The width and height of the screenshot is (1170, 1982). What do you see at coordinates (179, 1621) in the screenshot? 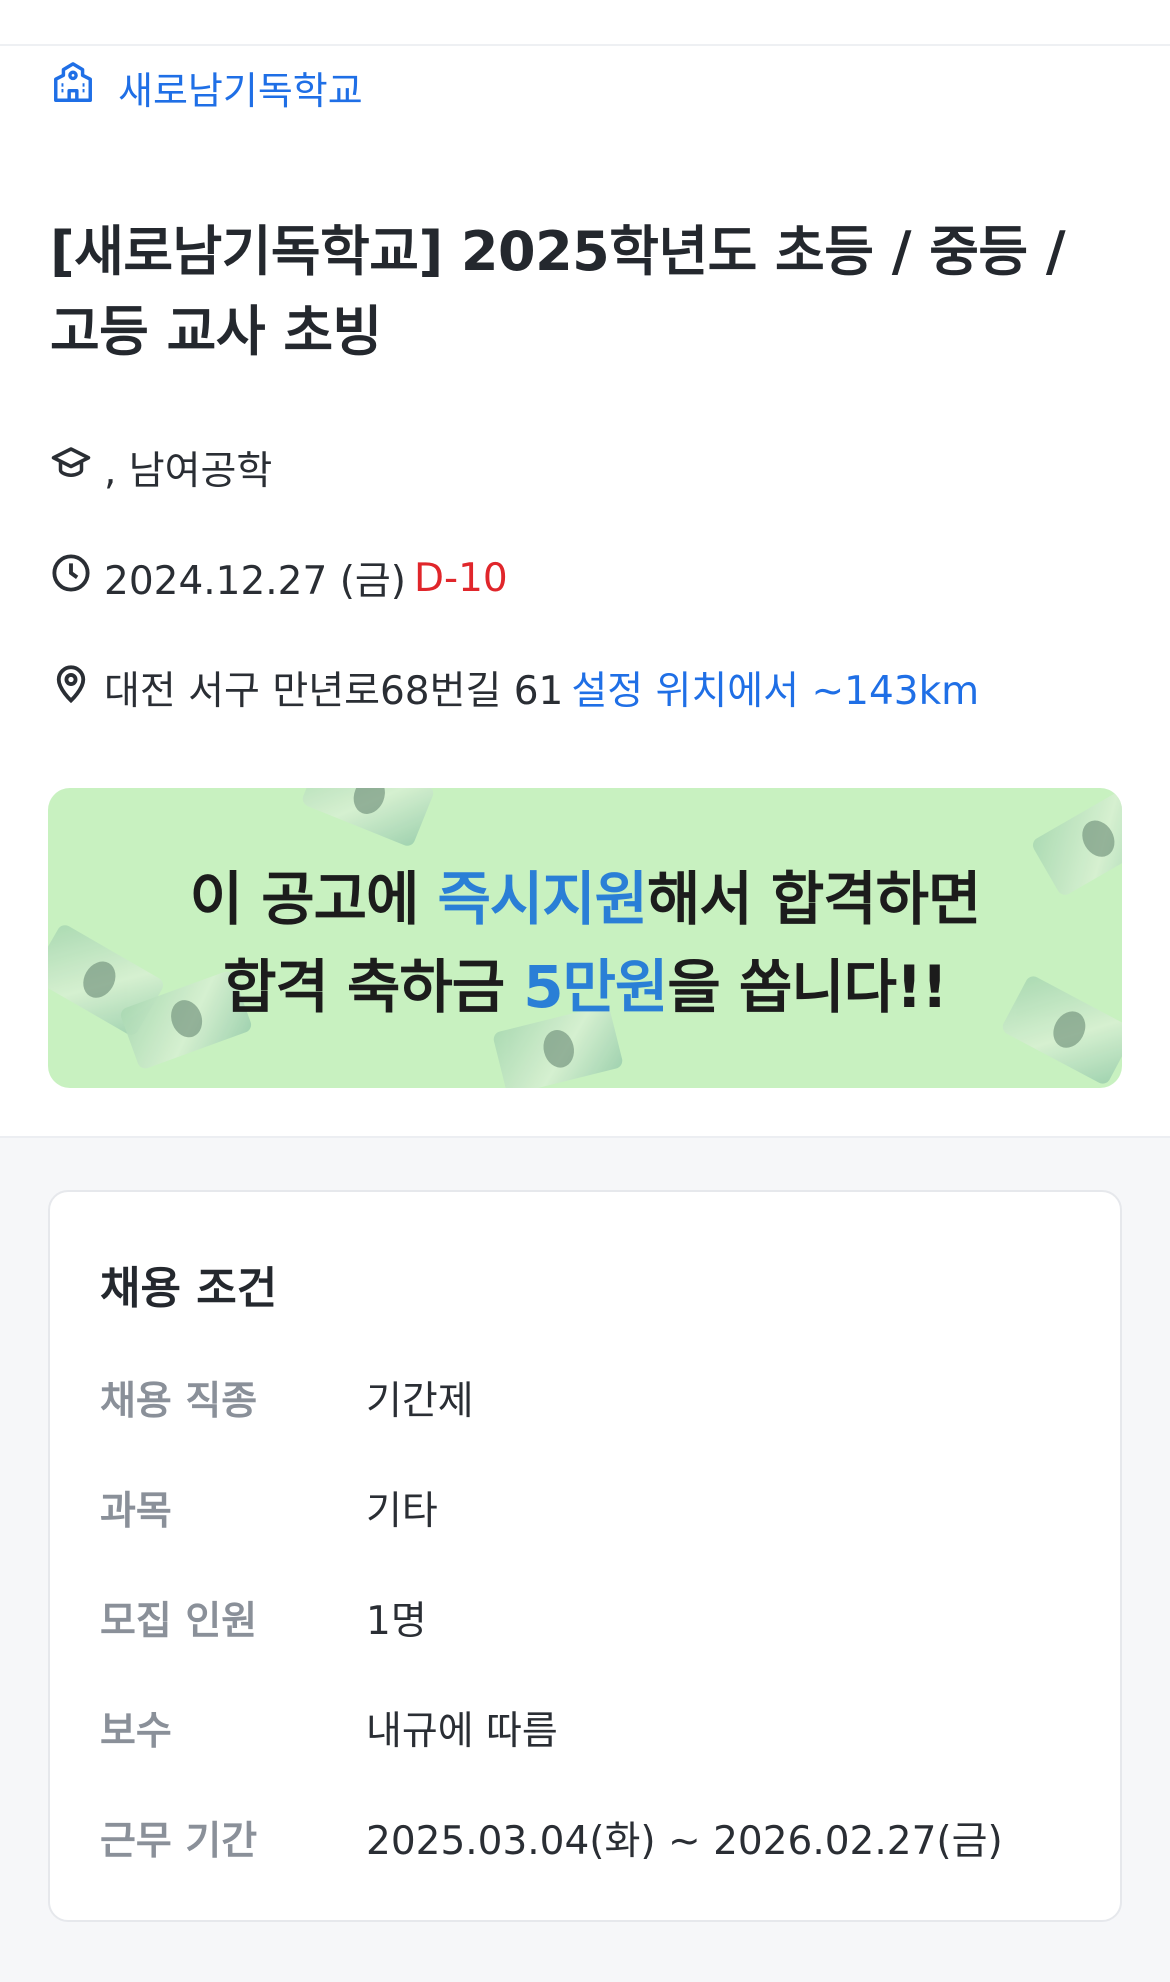
I see `condition-label: 모집 인원` at bounding box center [179, 1621].